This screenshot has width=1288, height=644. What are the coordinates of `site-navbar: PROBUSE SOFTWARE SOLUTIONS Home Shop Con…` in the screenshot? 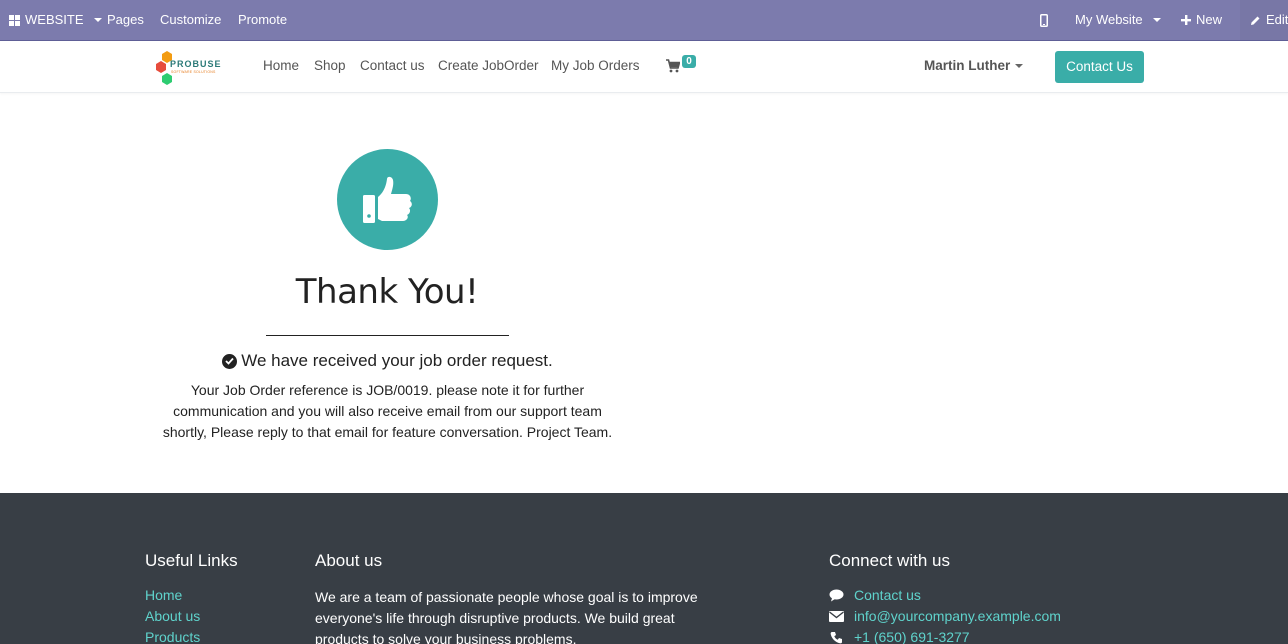 It's located at (644, 67).